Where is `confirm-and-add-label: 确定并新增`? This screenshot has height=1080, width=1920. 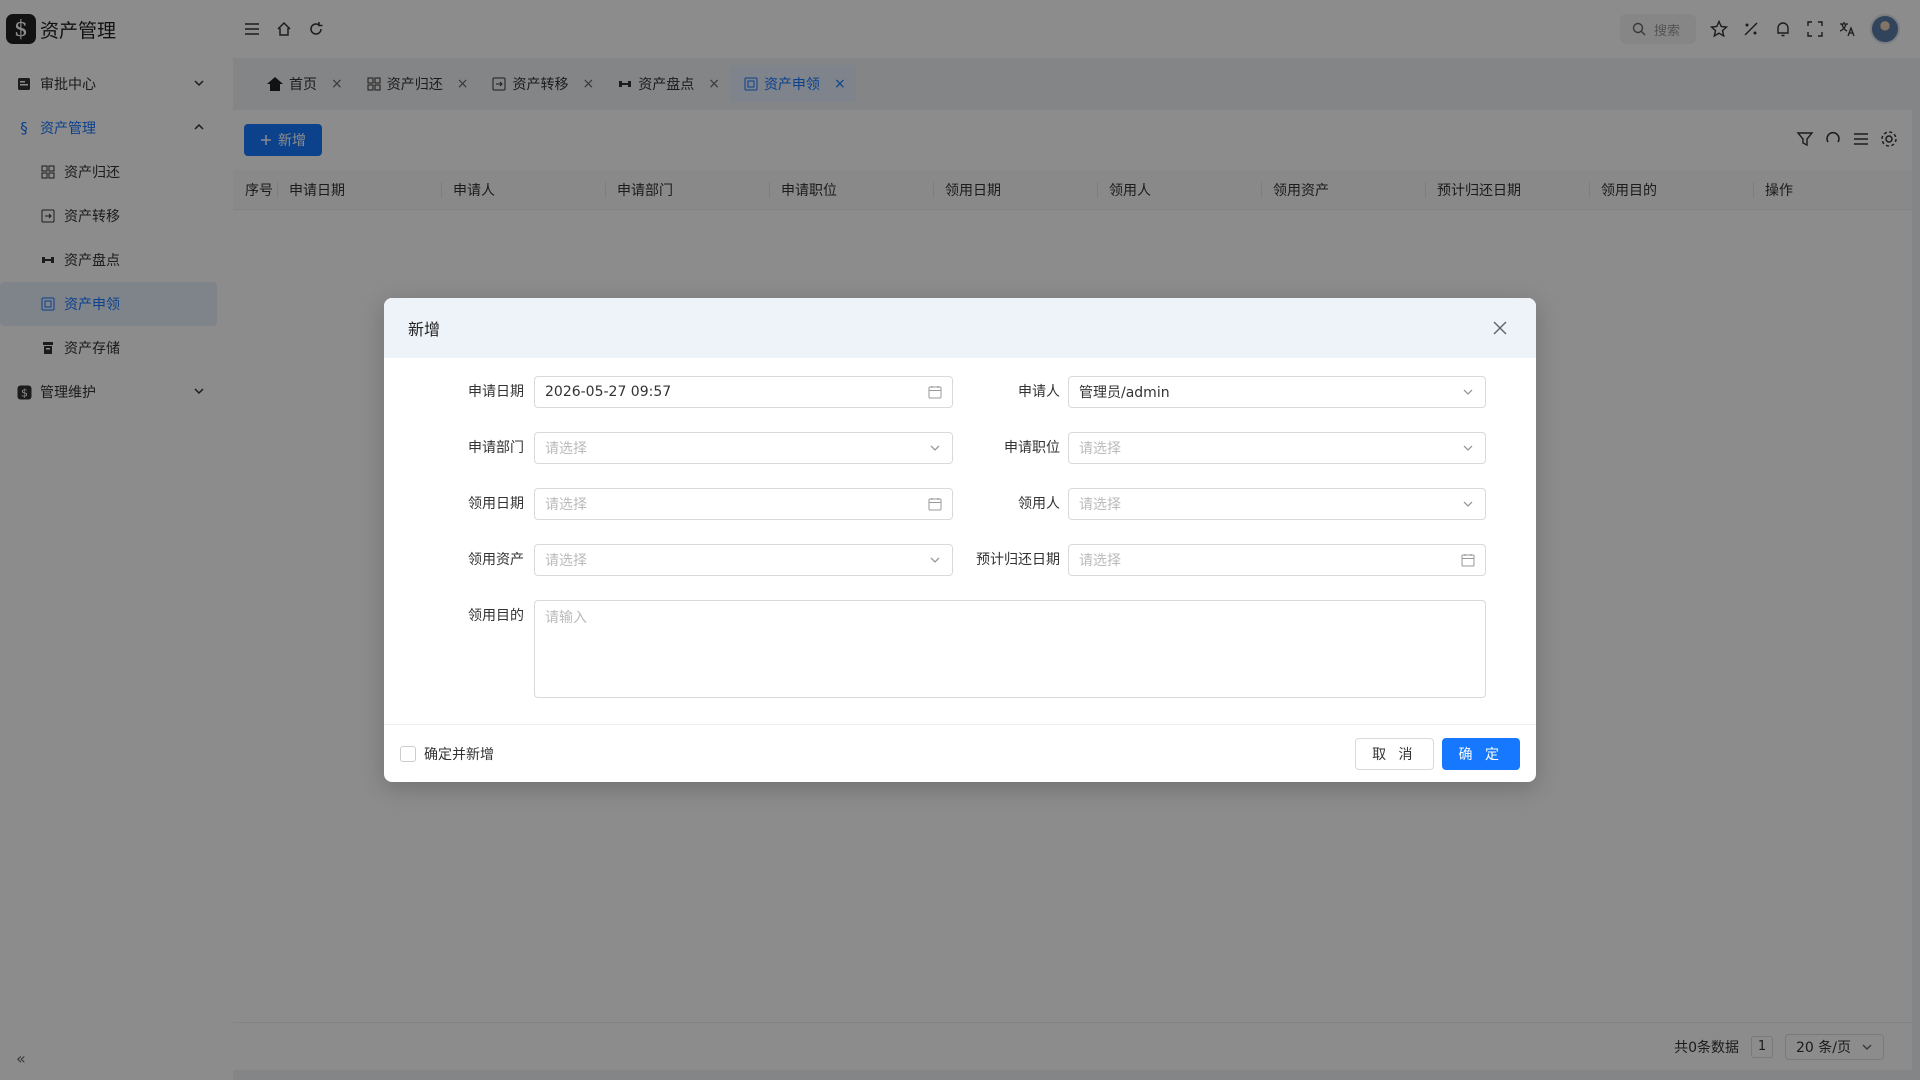
confirm-and-add-label: 确定并新增 is located at coordinates (459, 754).